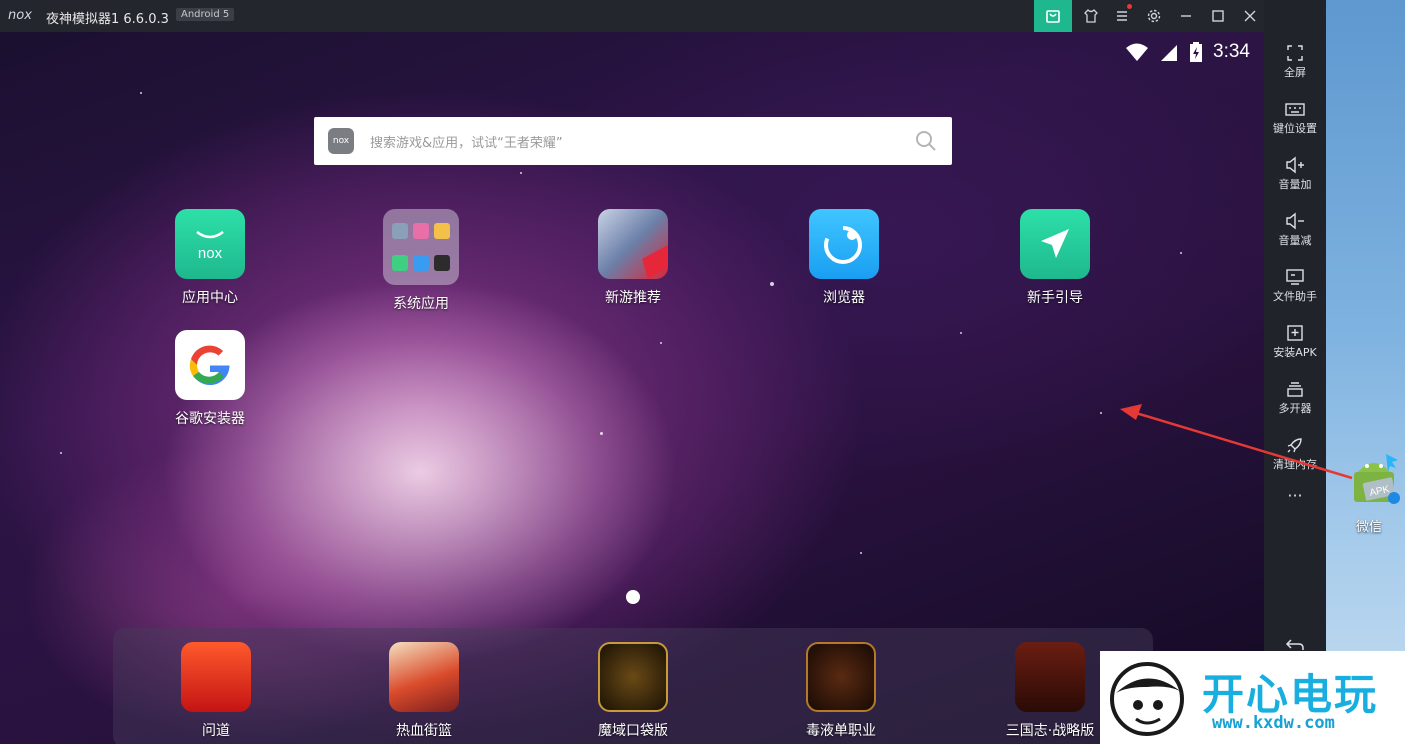 The width and height of the screenshot is (1405, 744). I want to click on watermark-logo-icon, so click(1147, 699).